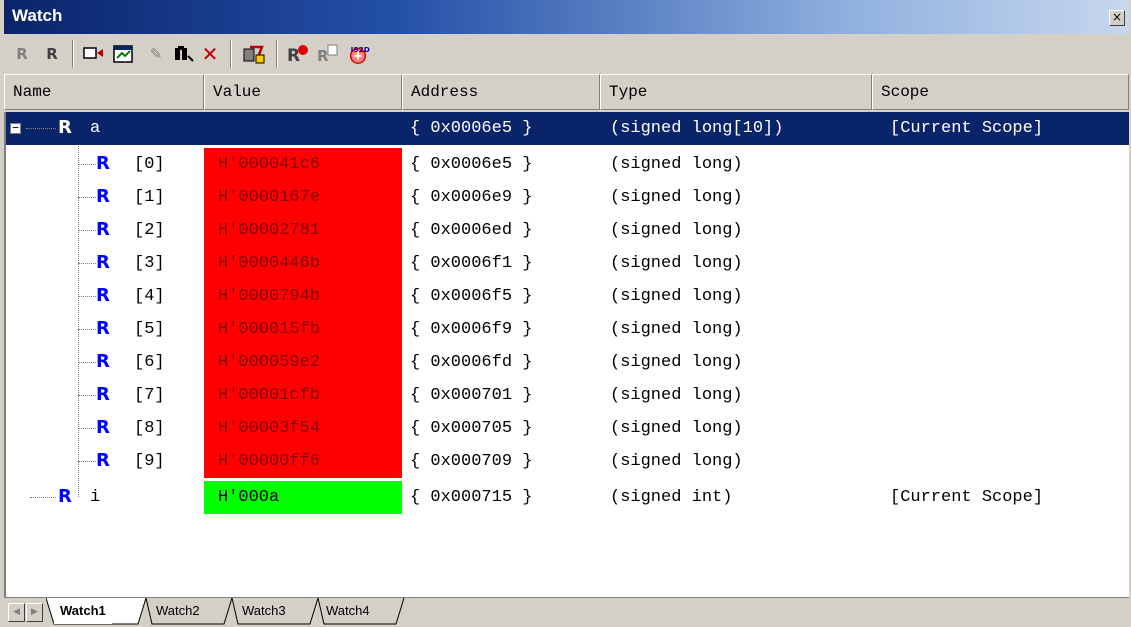 The height and width of the screenshot is (627, 1131). Describe the element at coordinates (303, 230) in the screenshot. I see `value-cell: H'00002781` at that location.